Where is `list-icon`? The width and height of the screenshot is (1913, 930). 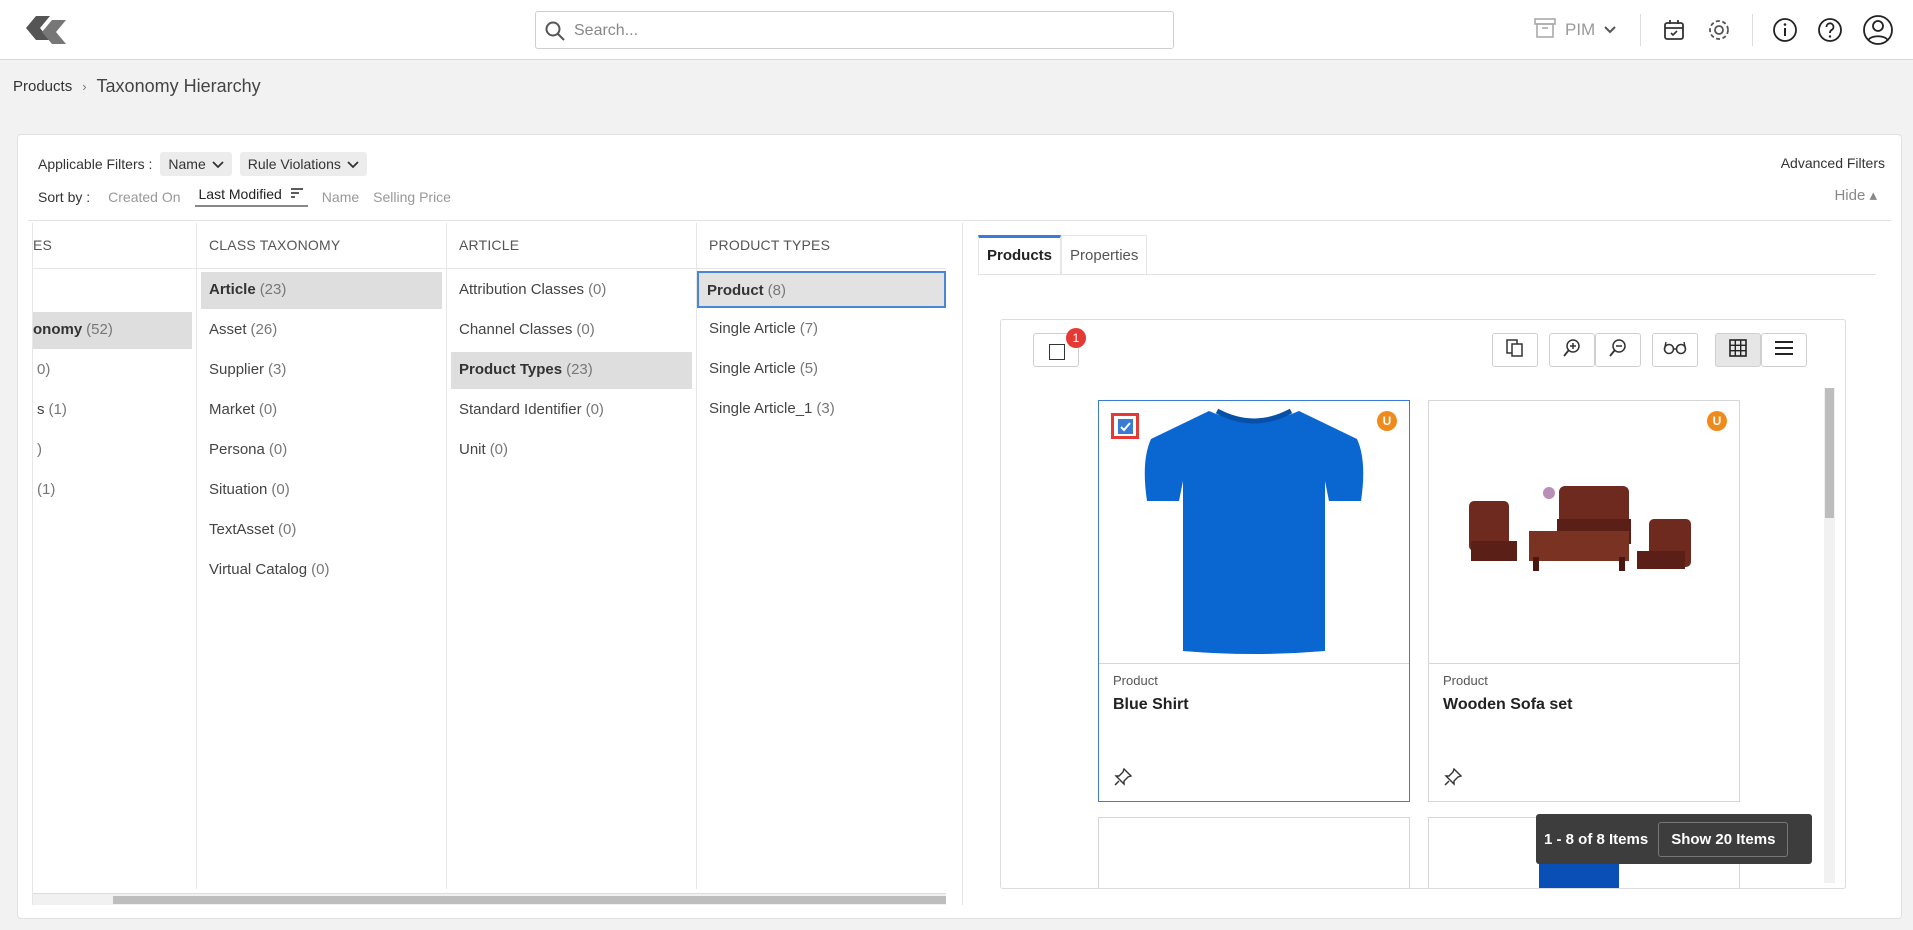
list-icon is located at coordinates (1784, 350).